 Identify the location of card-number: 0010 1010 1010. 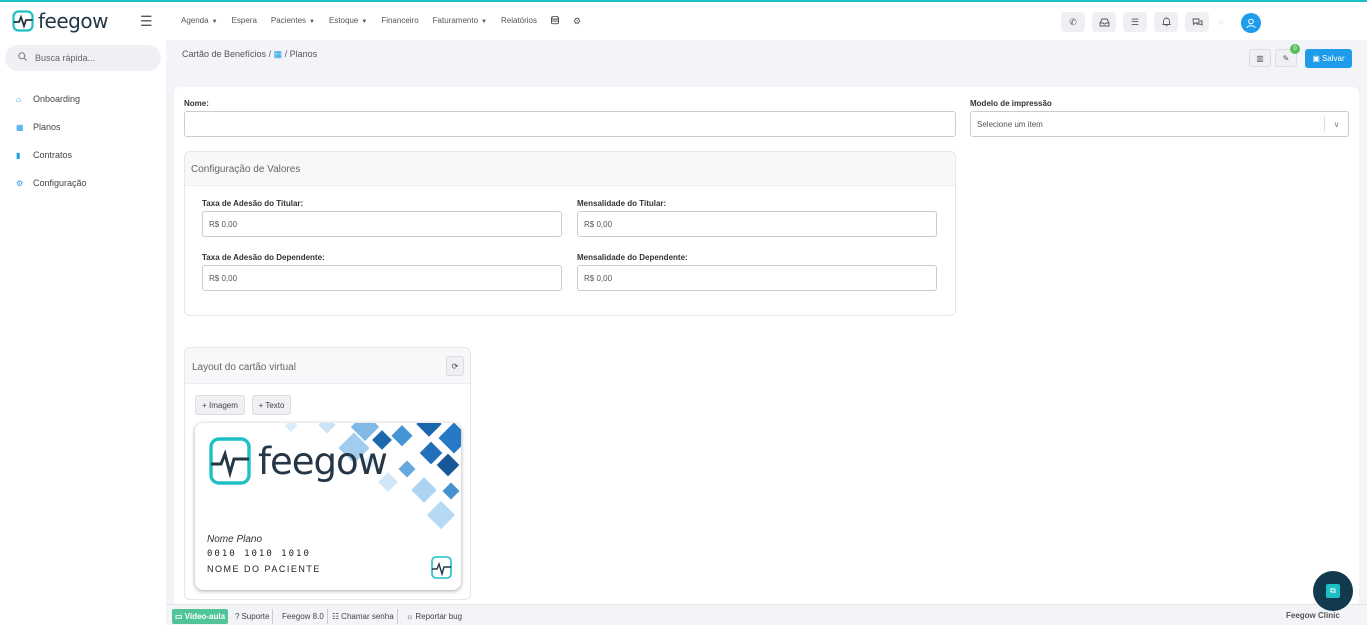
(259, 554).